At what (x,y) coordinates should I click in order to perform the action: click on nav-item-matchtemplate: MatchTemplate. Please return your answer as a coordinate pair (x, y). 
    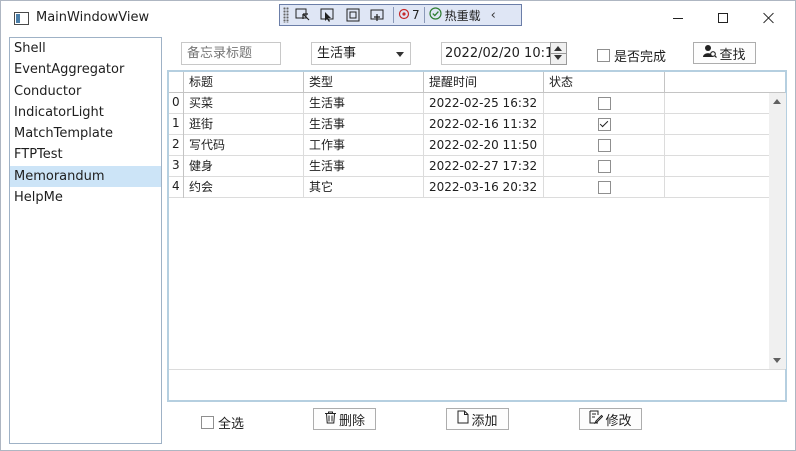
    Looking at the image, I should click on (85, 133).